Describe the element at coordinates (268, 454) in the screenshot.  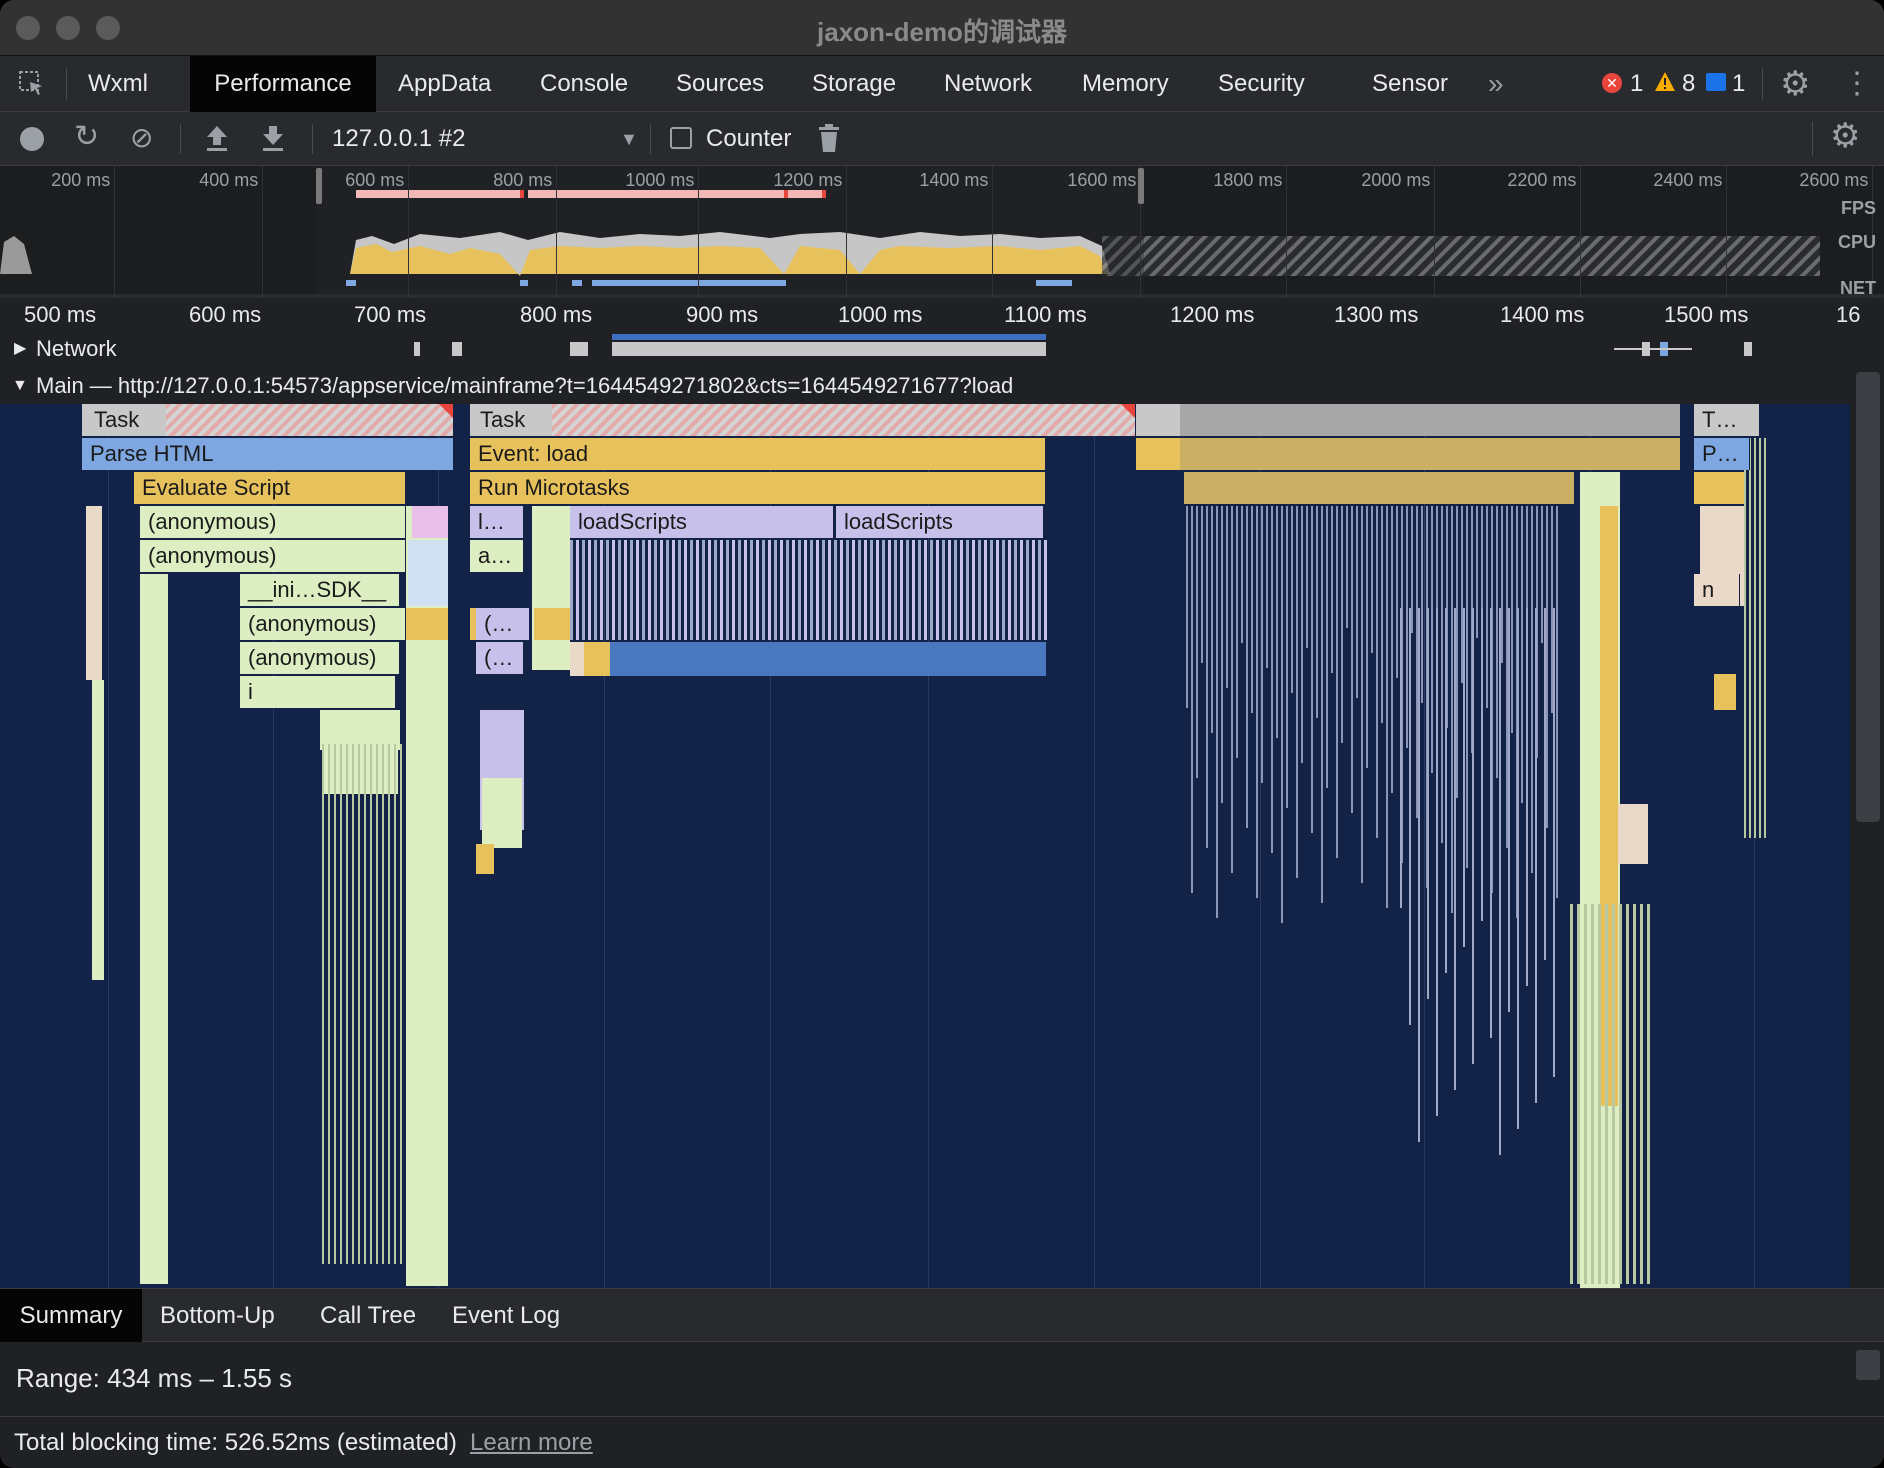
I see `parse-html-block: Parse HTML` at that location.